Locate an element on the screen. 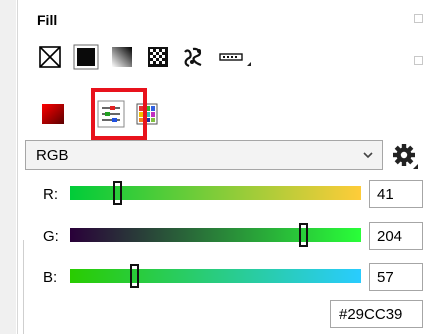 Image resolution: width=439 pixels, height=334 pixels. postscript-fill-icon is located at coordinates (237, 57).